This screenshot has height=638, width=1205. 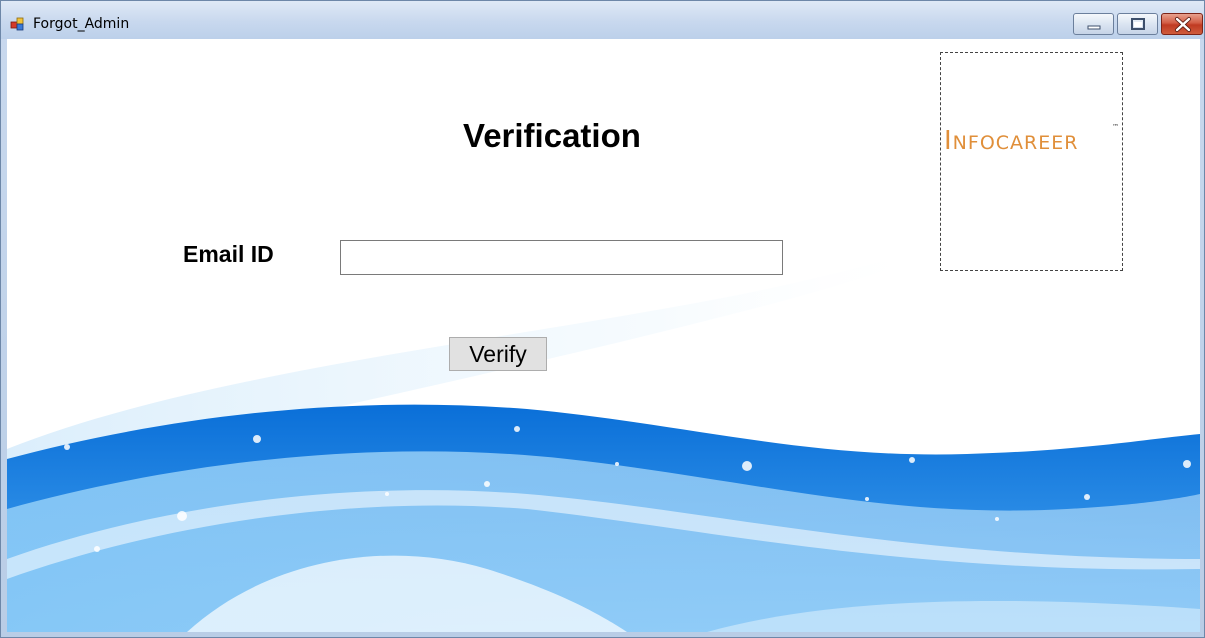 What do you see at coordinates (1011, 141) in the screenshot?
I see `svg-text: INFOCAREER` at bounding box center [1011, 141].